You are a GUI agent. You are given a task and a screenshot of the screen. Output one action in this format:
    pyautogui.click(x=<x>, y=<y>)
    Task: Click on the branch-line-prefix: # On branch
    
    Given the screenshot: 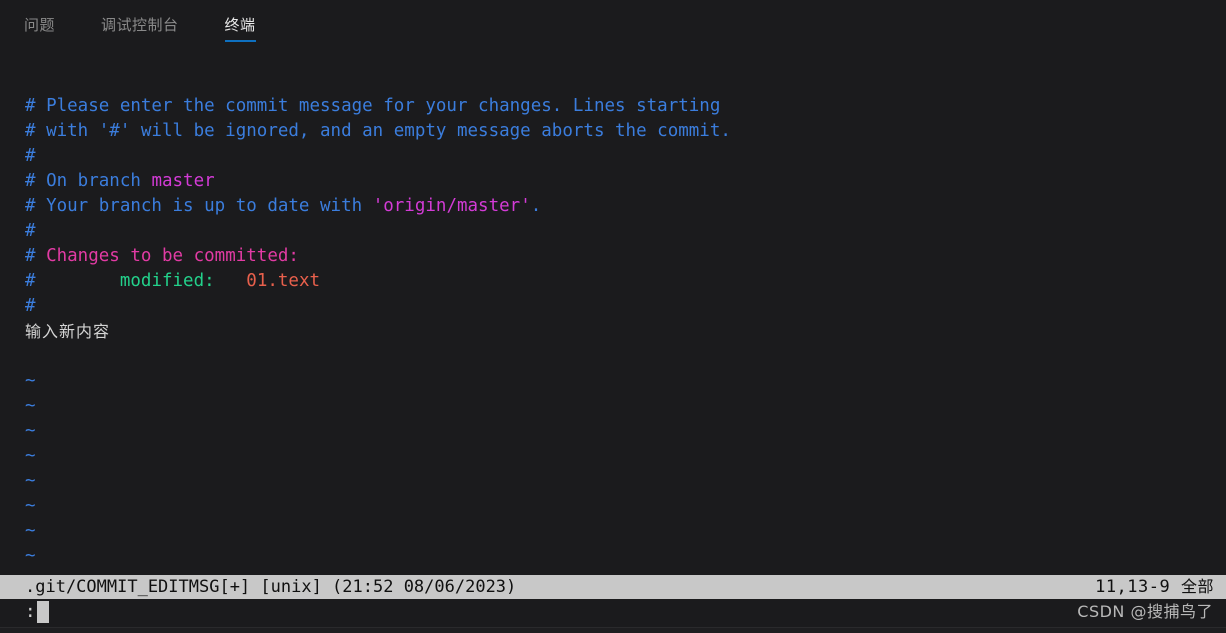 What is the action you would take?
    pyautogui.click(x=88, y=181)
    